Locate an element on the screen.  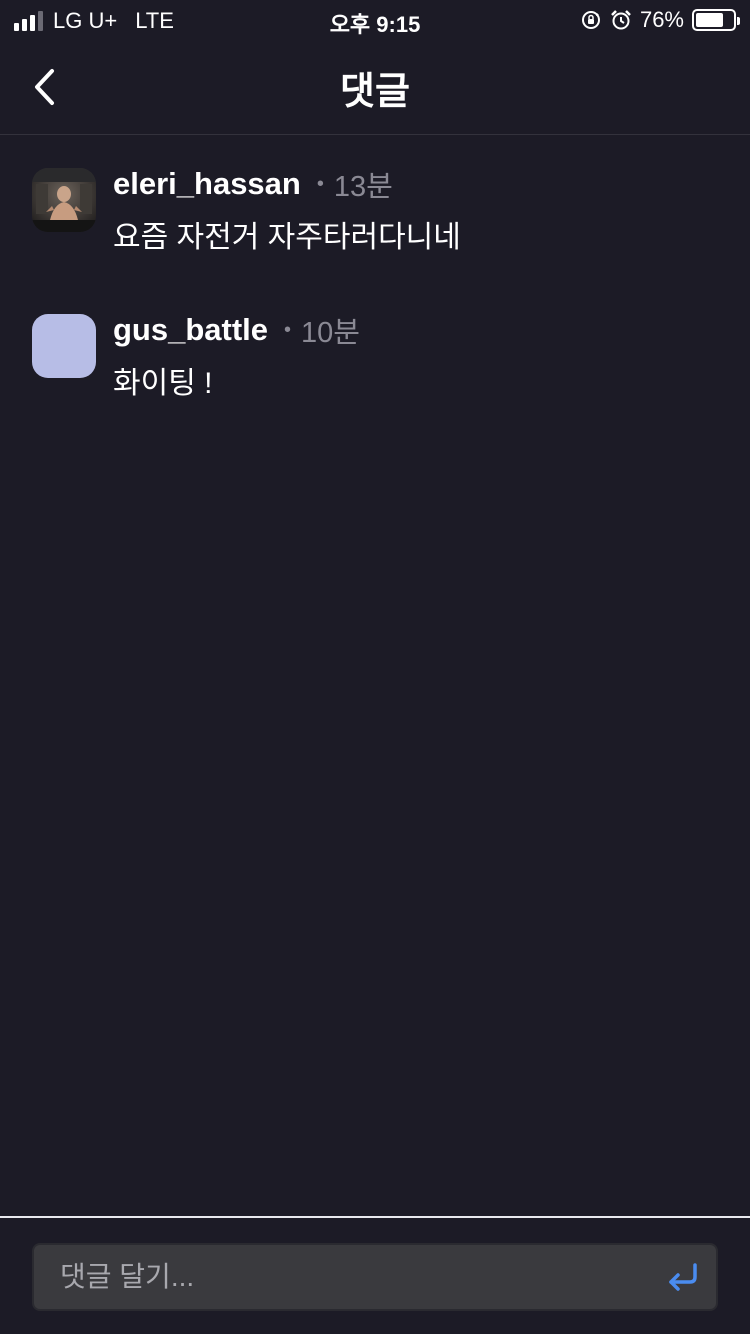
page-title: 댓글 is located at coordinates (375, 92).